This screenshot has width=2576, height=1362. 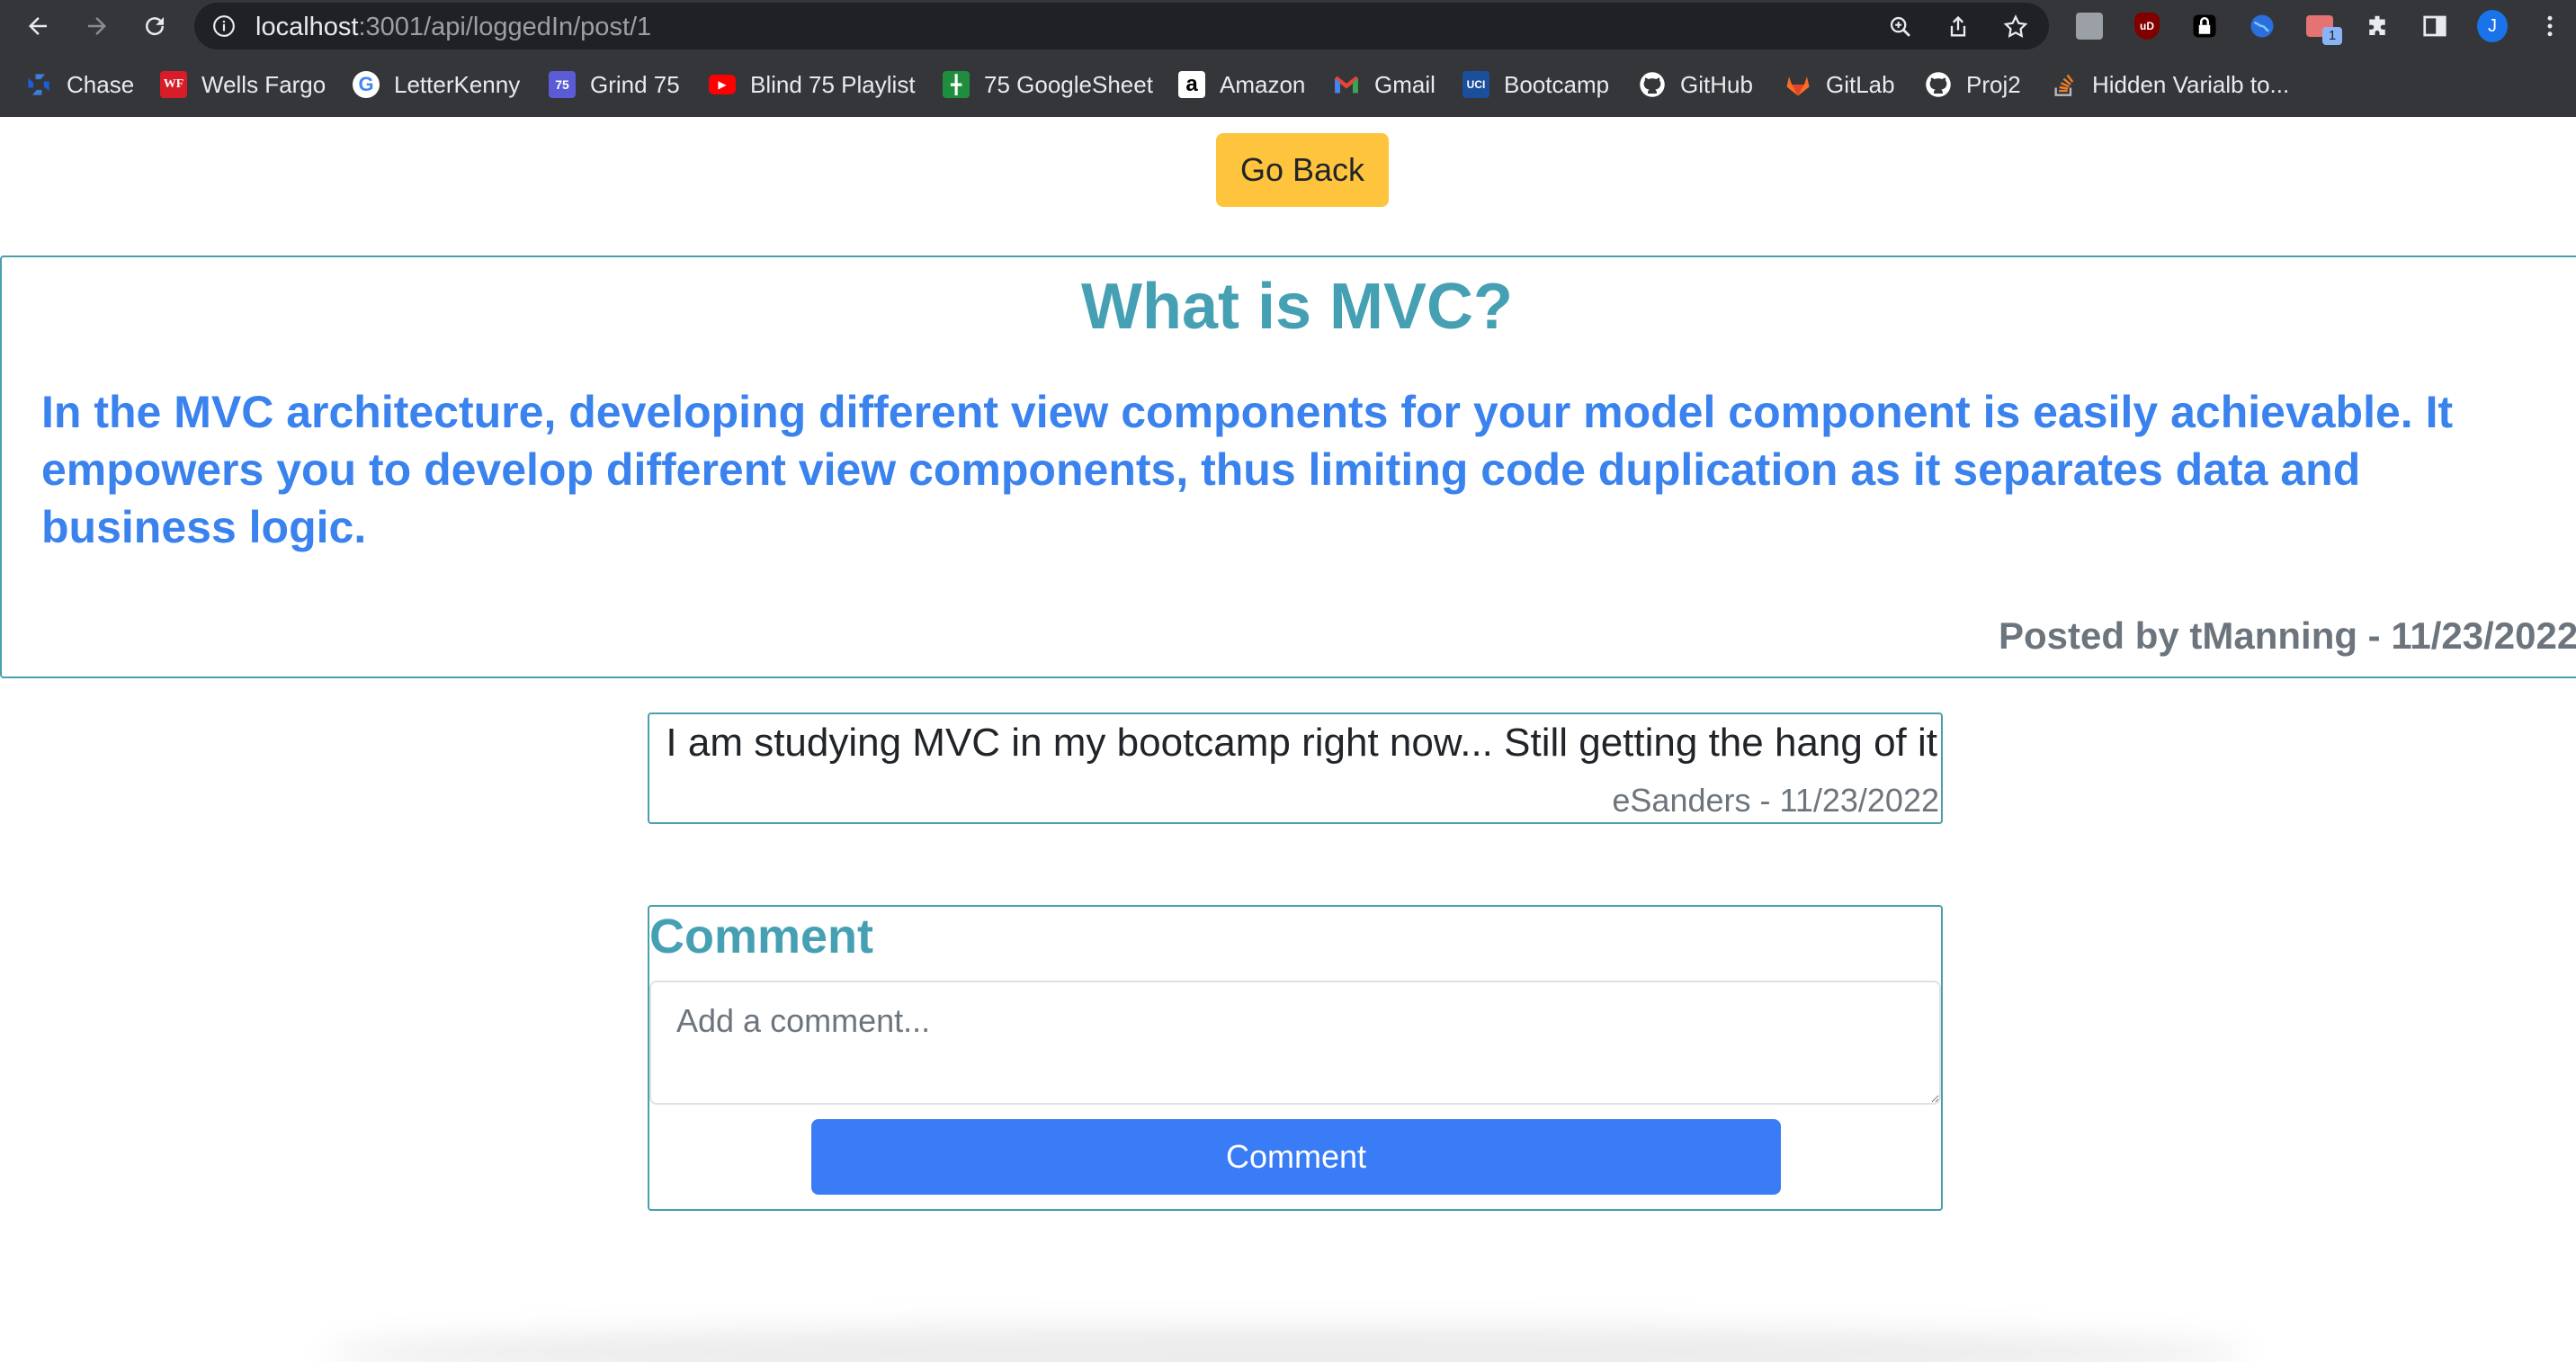 What do you see at coordinates (1295, 1043) in the screenshot?
I see `comment-input` at bounding box center [1295, 1043].